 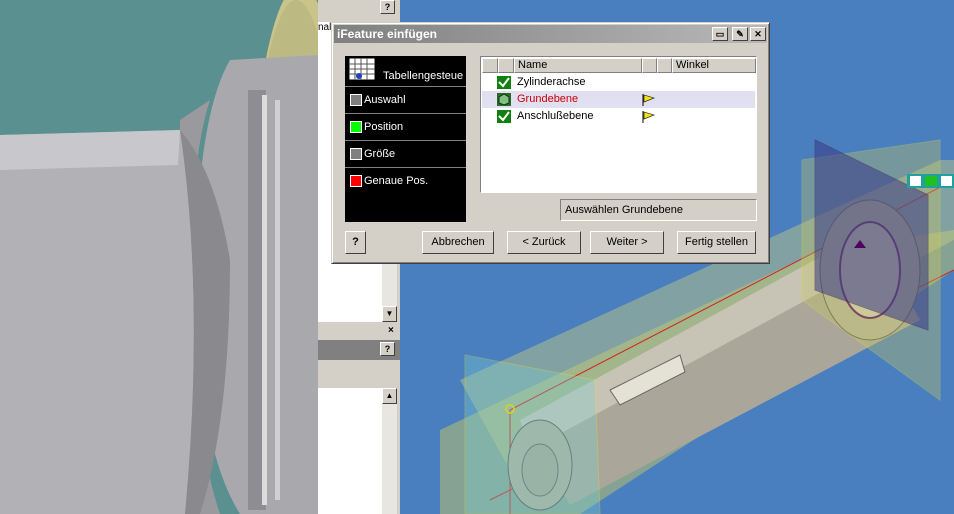 I want to click on step-auswahl: Auswahl, so click(x=405, y=99).